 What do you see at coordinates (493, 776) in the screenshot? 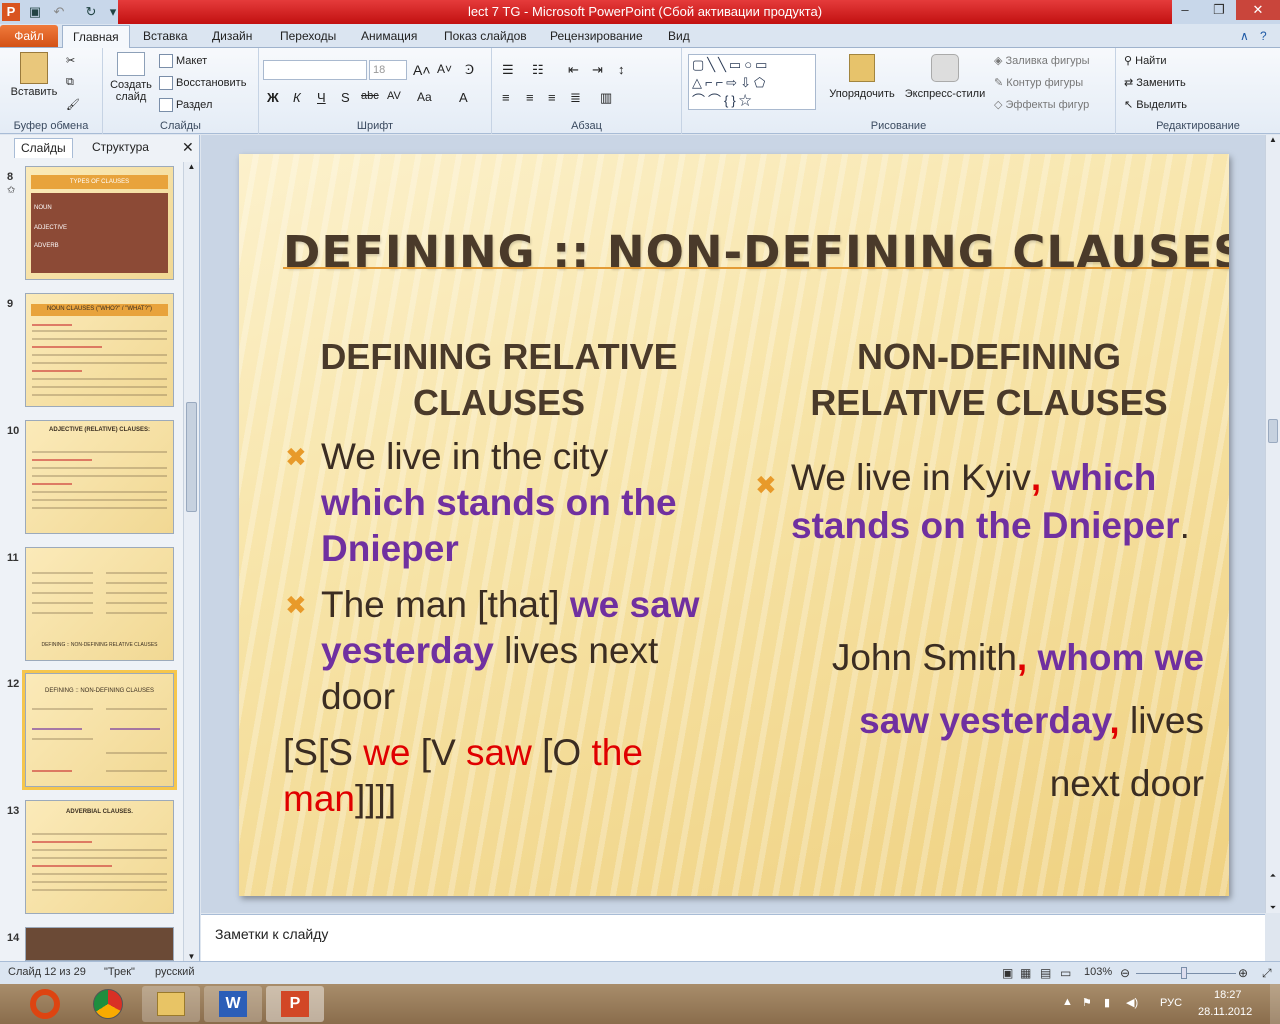
I see `parse-tree-text: [S[S we [V saw [O the man]]]]` at bounding box center [493, 776].